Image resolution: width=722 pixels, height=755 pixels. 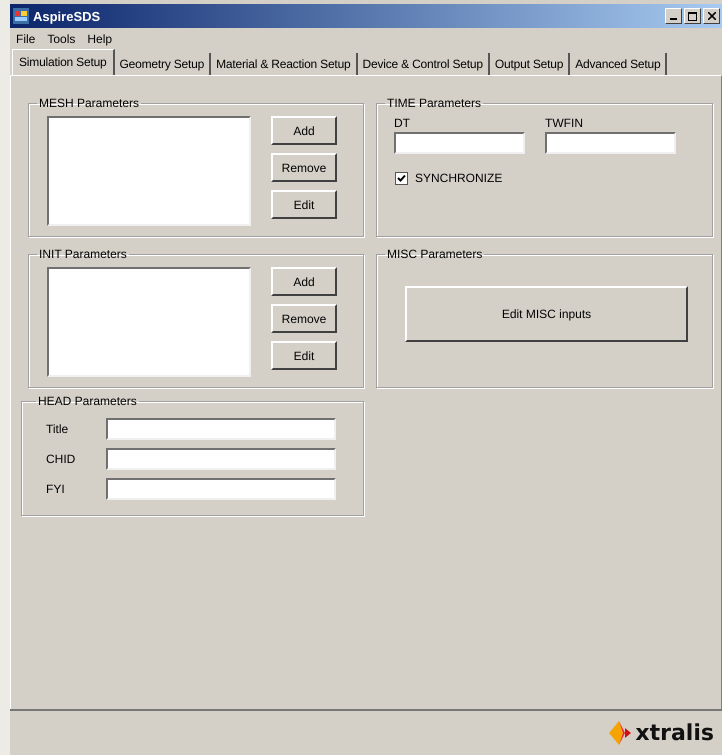 What do you see at coordinates (87, 401) in the screenshot?
I see `group-title: HEAD Parameters` at bounding box center [87, 401].